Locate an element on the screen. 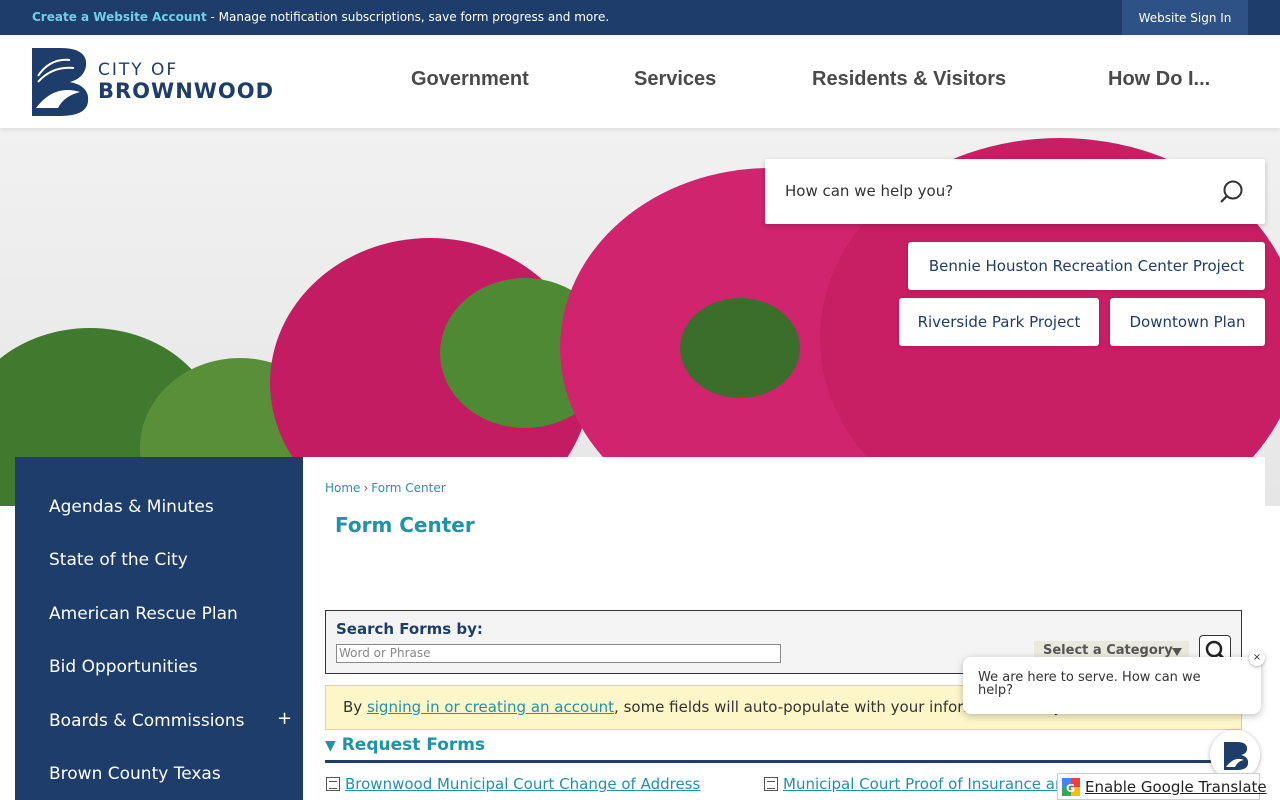 This screenshot has height=800, width=1280. page-title: Form Center is located at coordinates (405, 525).